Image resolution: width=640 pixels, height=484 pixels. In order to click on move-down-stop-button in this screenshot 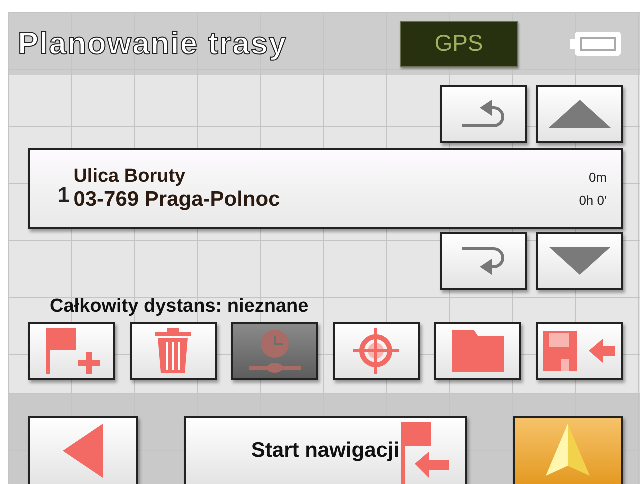, I will do `click(483, 261)`.